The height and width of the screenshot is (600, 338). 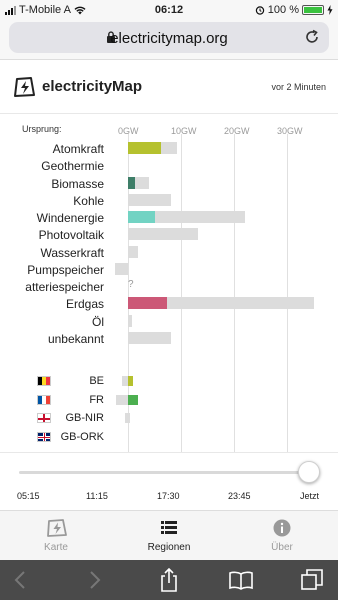 What do you see at coordinates (169, 165) in the screenshot?
I see `production-row: Geothermie` at bounding box center [169, 165].